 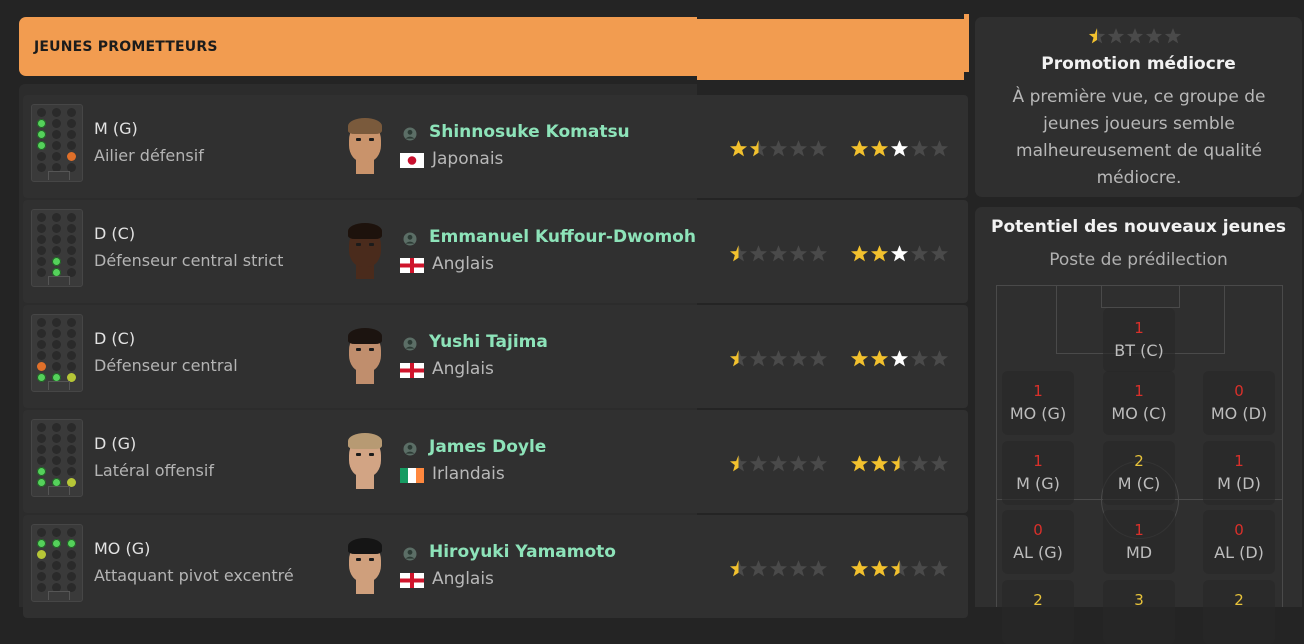 I want to click on player-name-link: Yushi Tajima, so click(x=488, y=342).